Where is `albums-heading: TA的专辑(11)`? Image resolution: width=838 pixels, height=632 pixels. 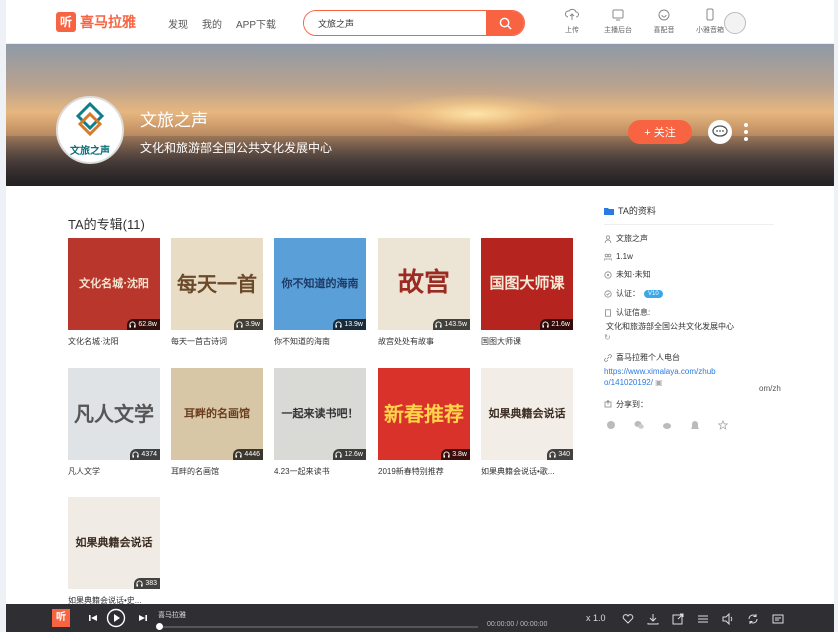 albums-heading: TA的专辑(11) is located at coordinates (106, 224).